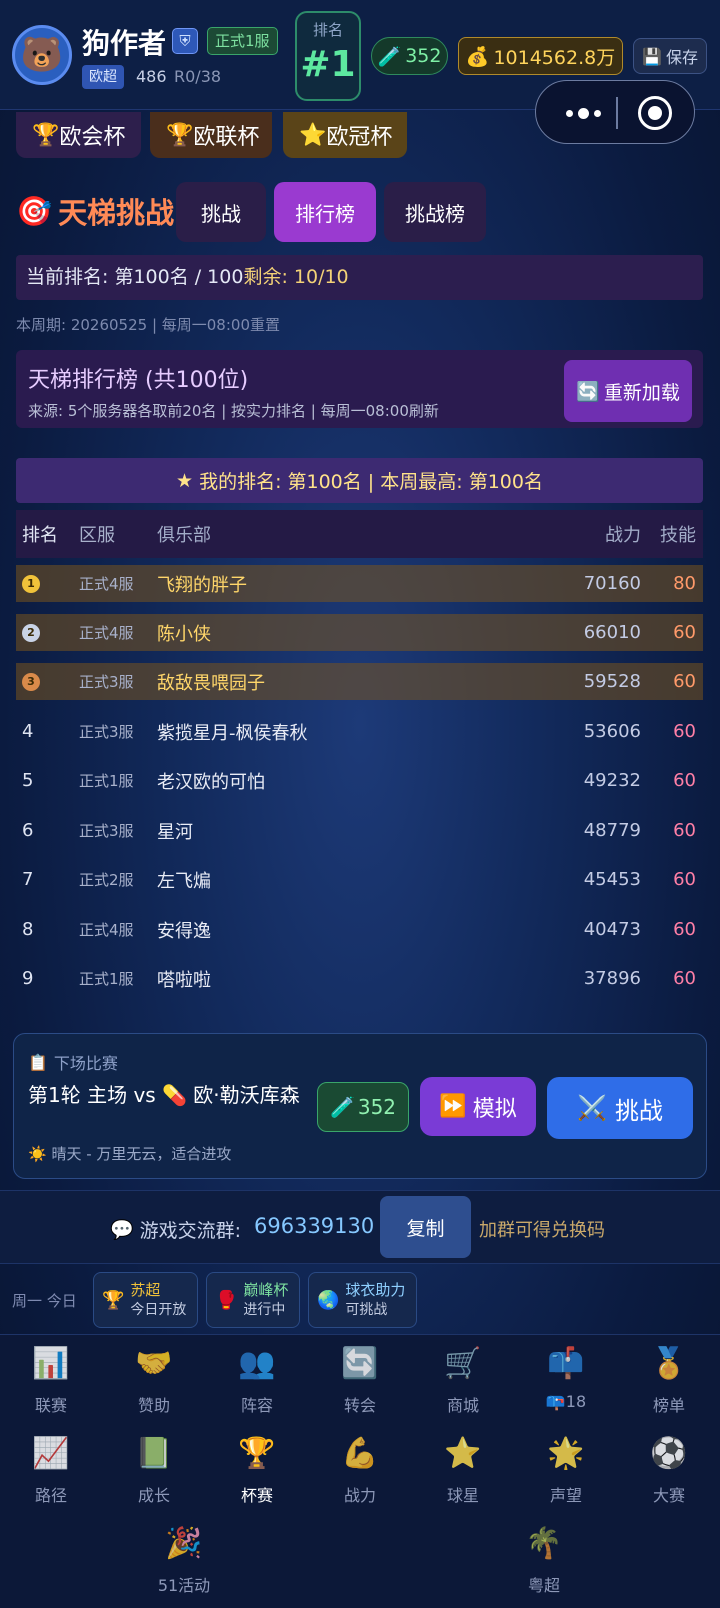 Image resolution: width=720 pixels, height=1608 pixels. Describe the element at coordinates (655, 113) in the screenshot. I see `close-target-icon` at that location.